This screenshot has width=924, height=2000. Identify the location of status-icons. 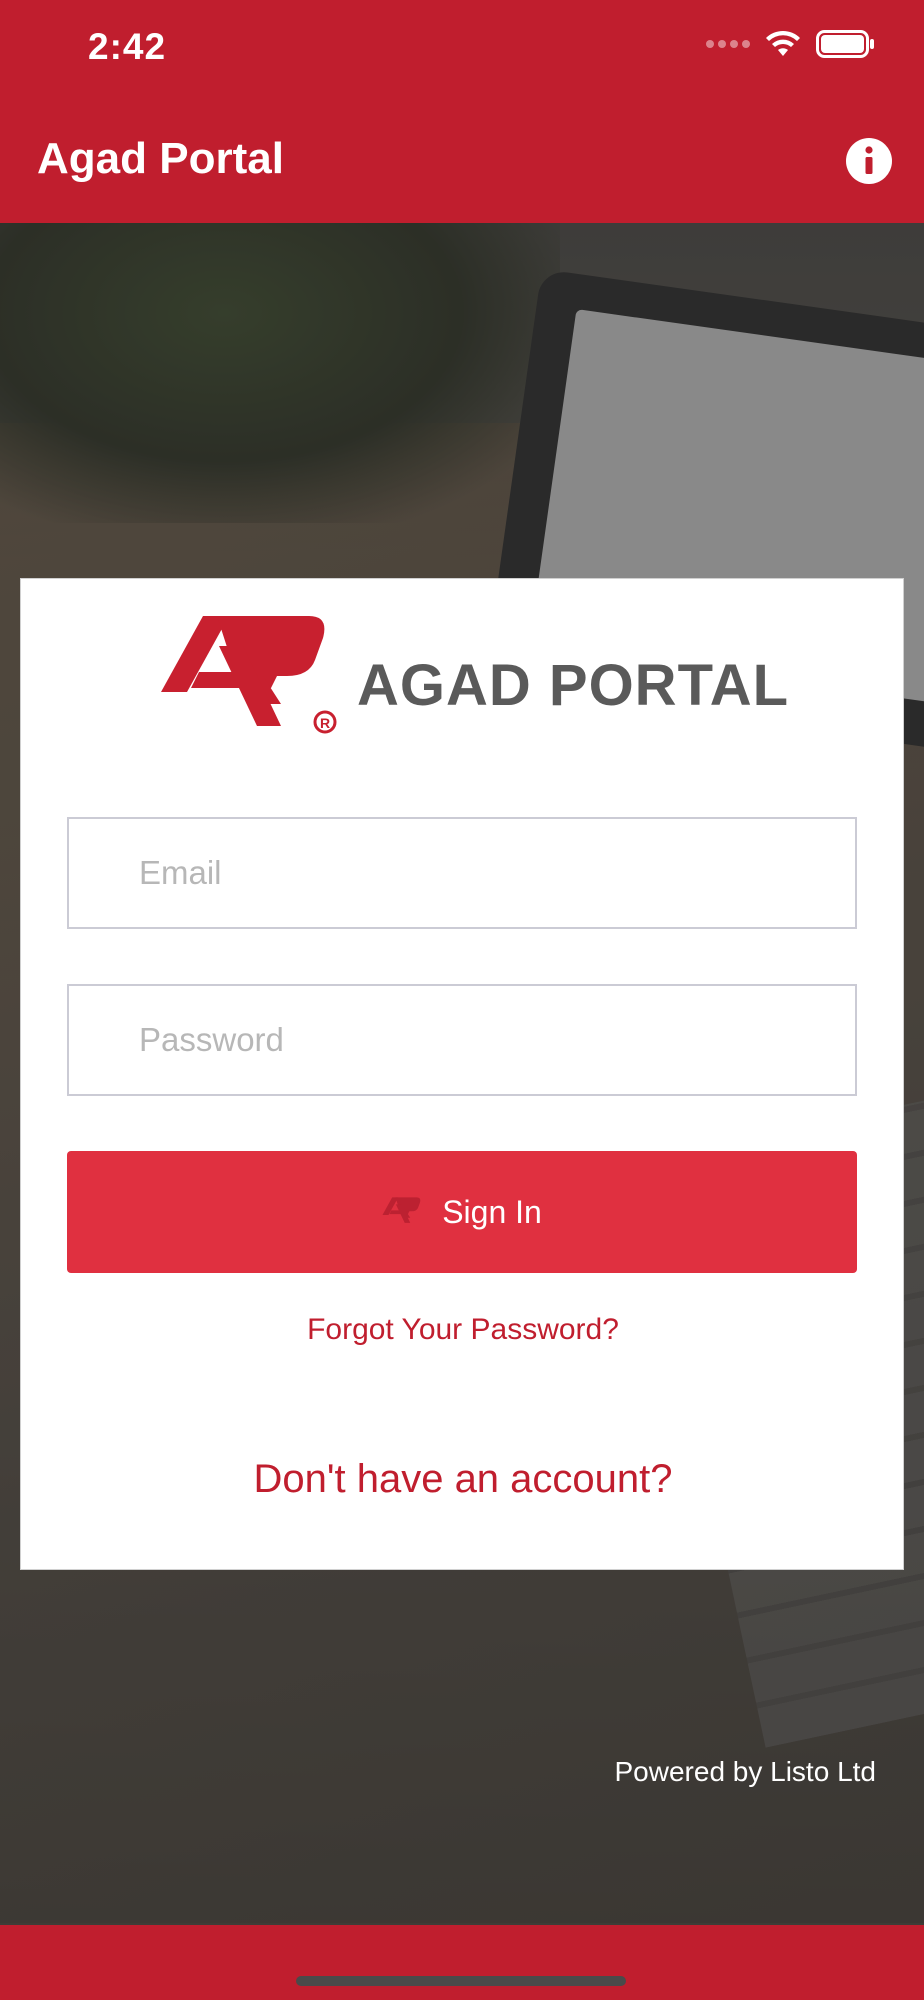
(791, 44).